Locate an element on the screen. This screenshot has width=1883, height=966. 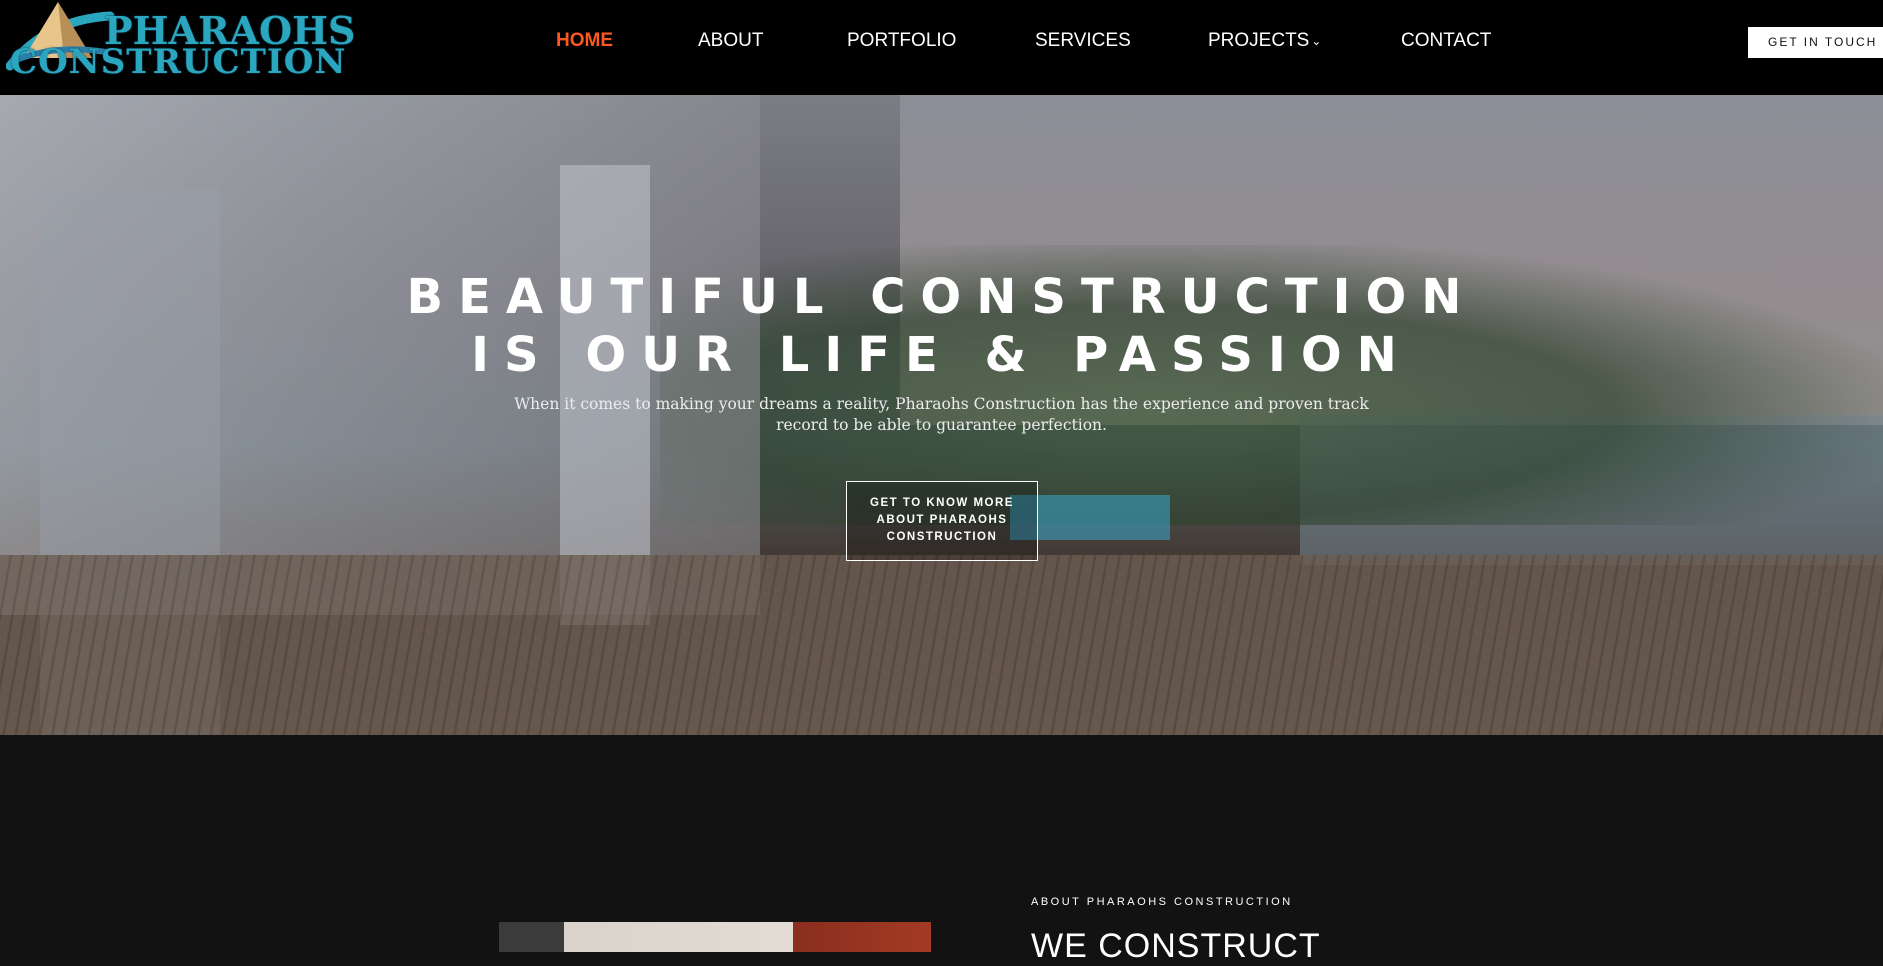
hero-title-line2: IS OUR LIFE & PASSION is located at coordinates (941, 355).